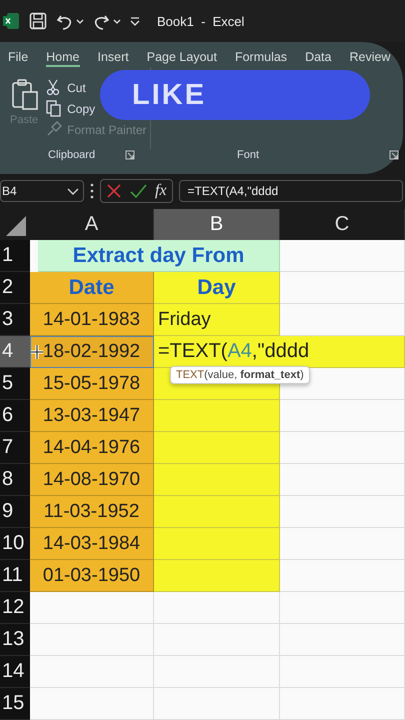 This screenshot has height=720, width=405. What do you see at coordinates (217, 224) in the screenshot?
I see `column-header: B` at bounding box center [217, 224].